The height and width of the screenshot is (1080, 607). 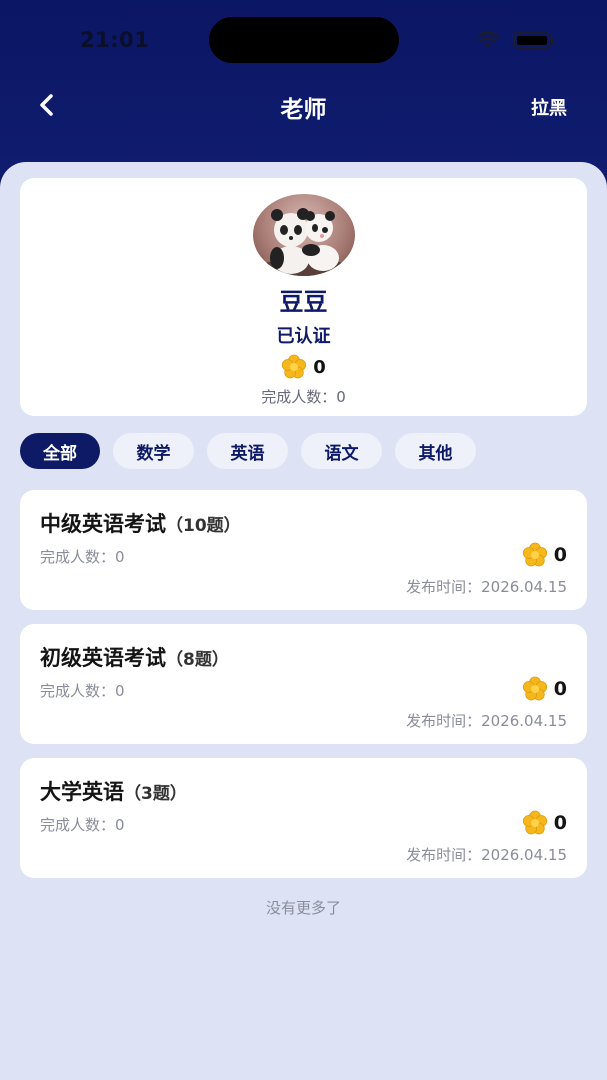 I want to click on exam-title: 大学英语（3题）, so click(x=113, y=791).